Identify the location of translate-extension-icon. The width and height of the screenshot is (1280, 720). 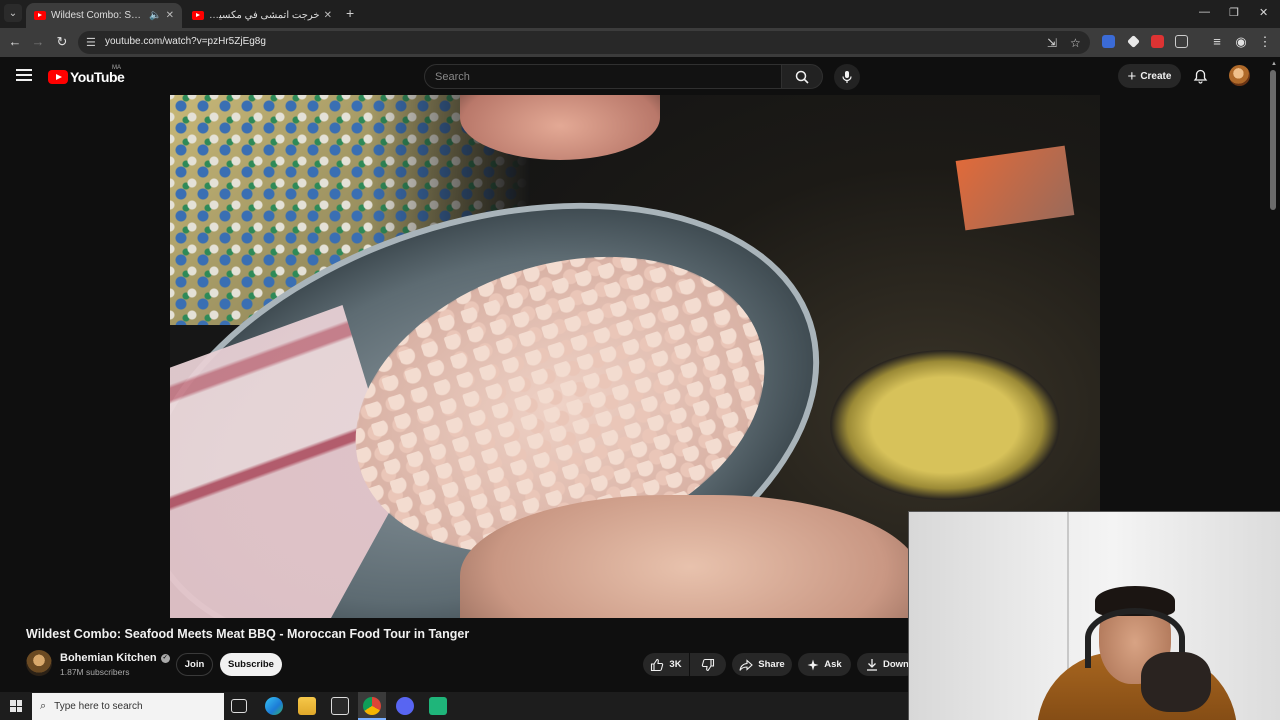
(1108, 41).